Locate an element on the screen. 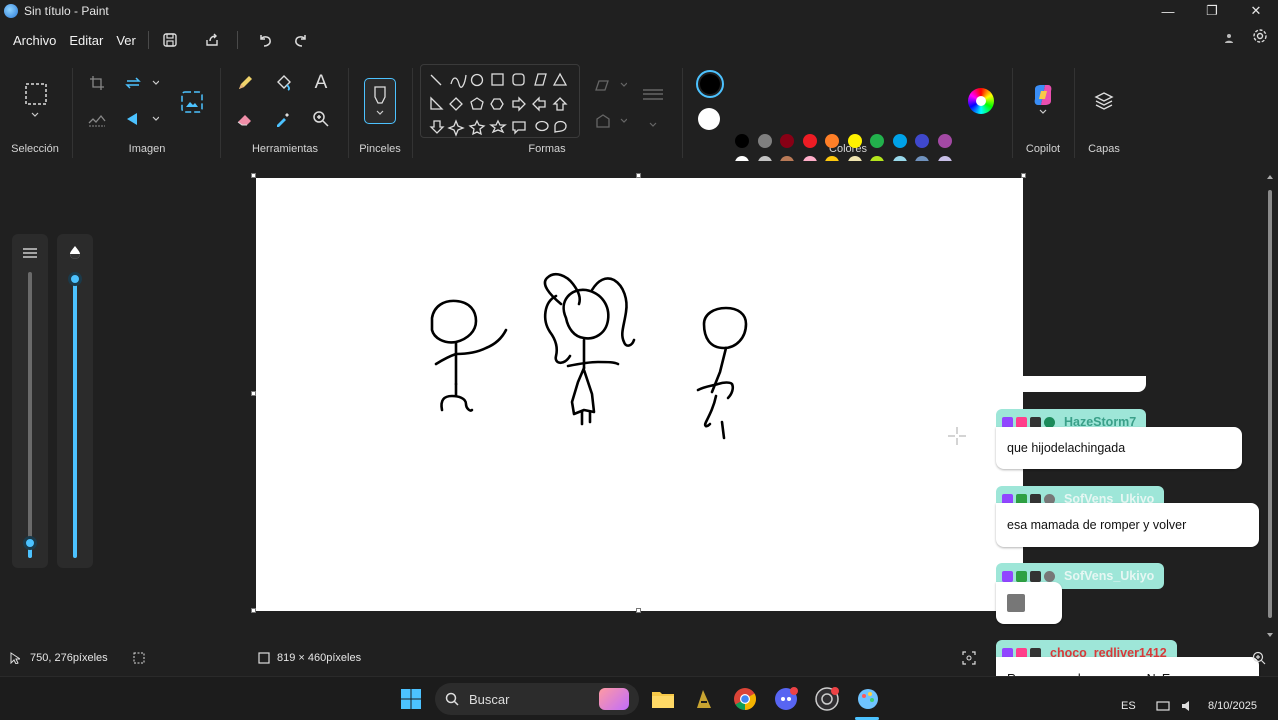 The width and height of the screenshot is (1278, 720). tray-date: 8/10/2025 is located at coordinates (1232, 706).